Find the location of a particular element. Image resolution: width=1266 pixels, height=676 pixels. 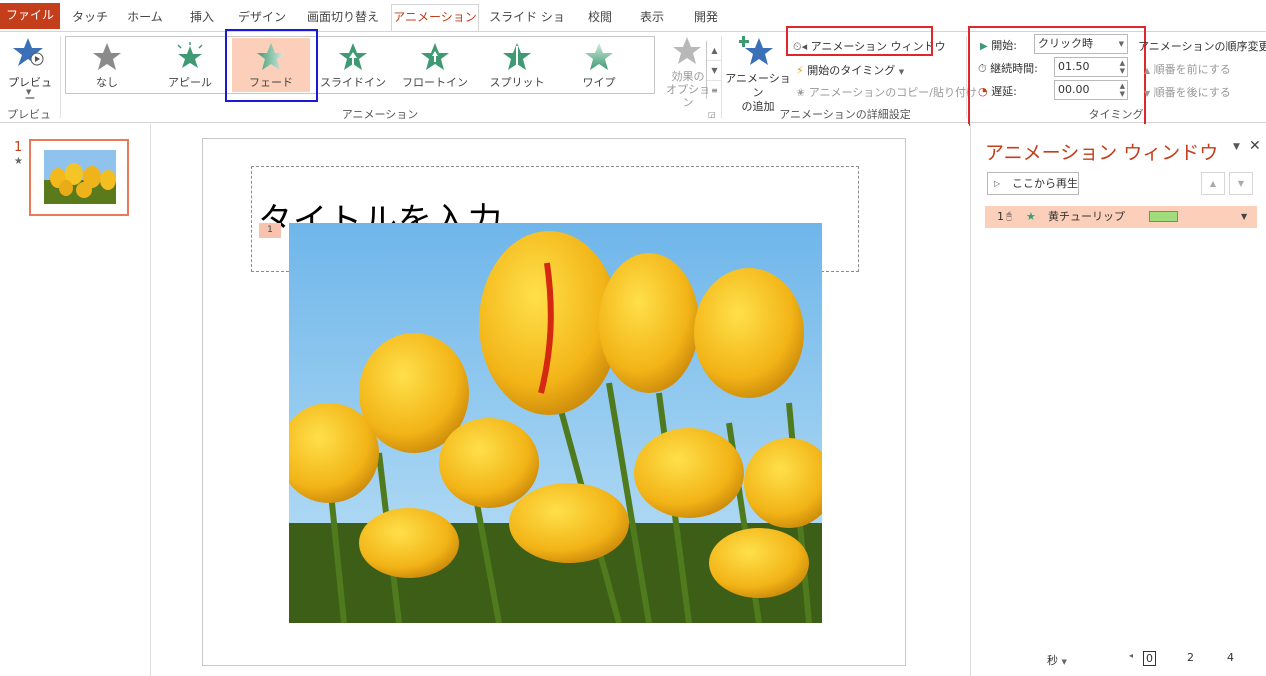

scroll-left-icon: ◂ is located at coordinates (1131, 655).